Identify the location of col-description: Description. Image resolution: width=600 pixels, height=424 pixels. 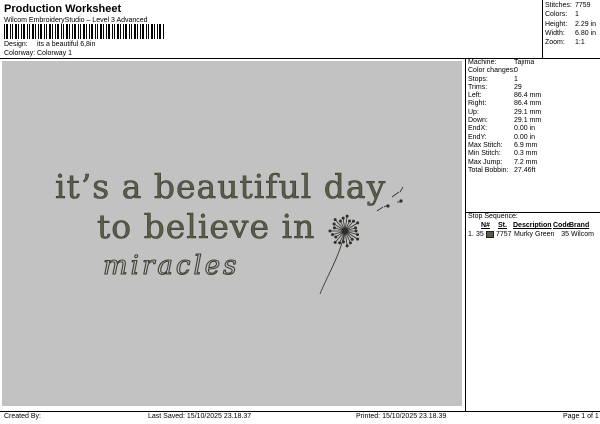
(532, 225).